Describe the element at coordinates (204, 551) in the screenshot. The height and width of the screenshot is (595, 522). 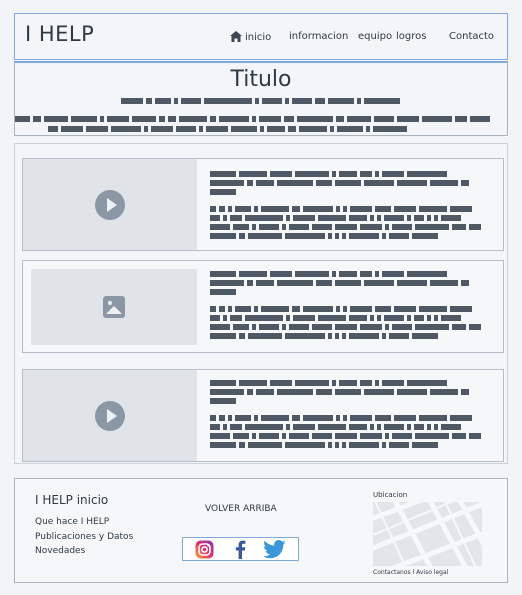
I see `instagram-icon` at that location.